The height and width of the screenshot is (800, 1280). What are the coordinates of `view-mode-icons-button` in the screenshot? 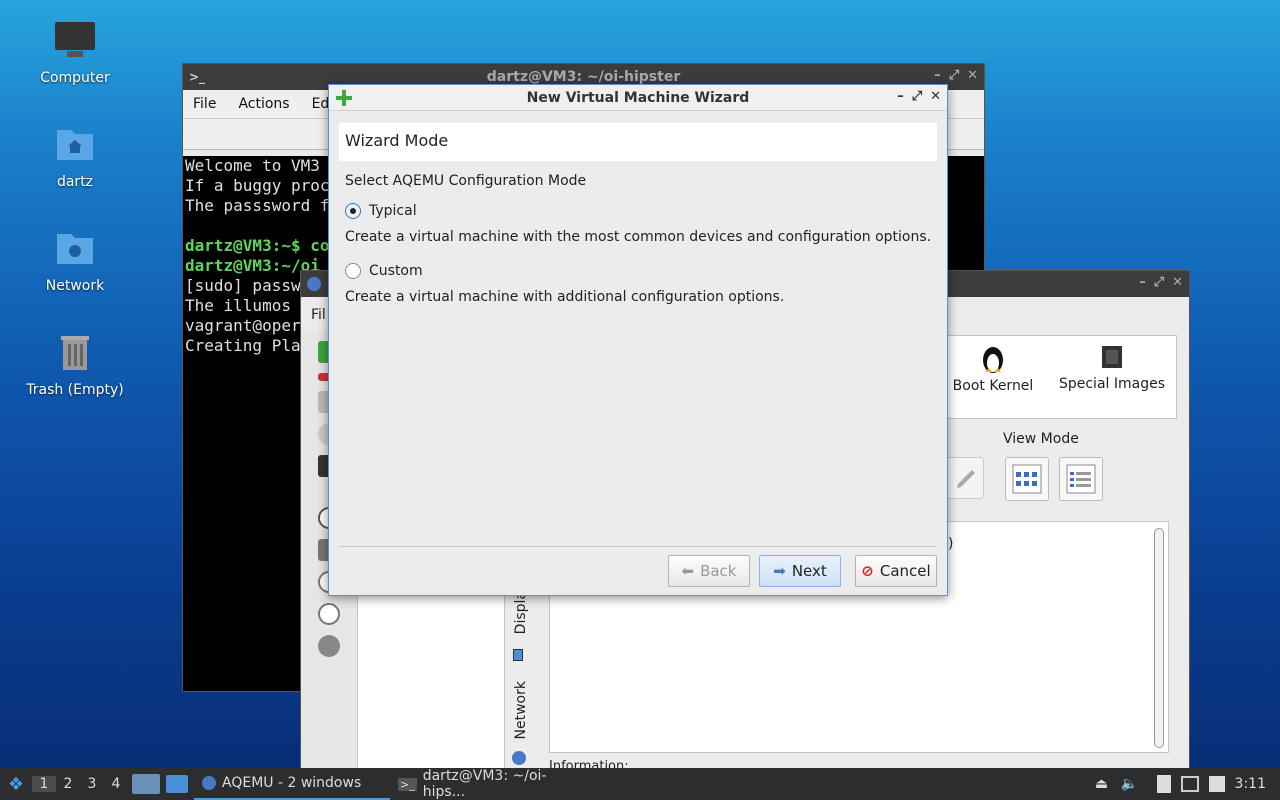 It's located at (1027, 479).